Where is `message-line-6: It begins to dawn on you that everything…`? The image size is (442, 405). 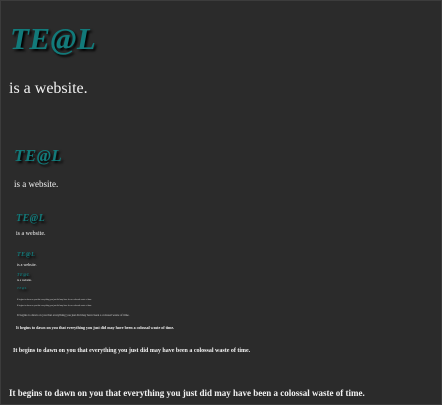 message-line-6: It begins to dawn on you that everything… is located at coordinates (187, 393).